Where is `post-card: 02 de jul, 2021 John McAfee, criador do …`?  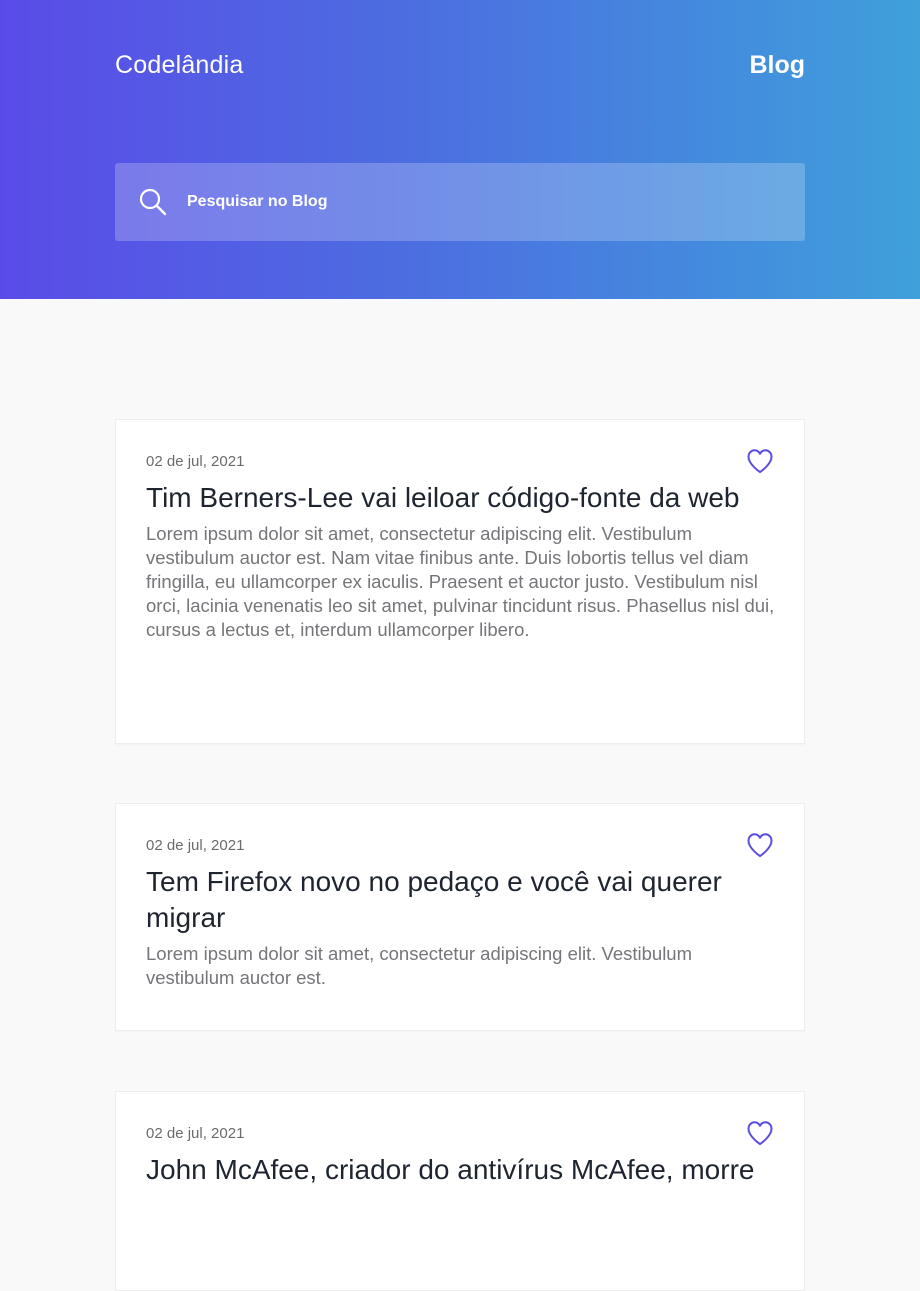
post-card: 02 de jul, 2021 John McAfee, criador do … is located at coordinates (460, 1191).